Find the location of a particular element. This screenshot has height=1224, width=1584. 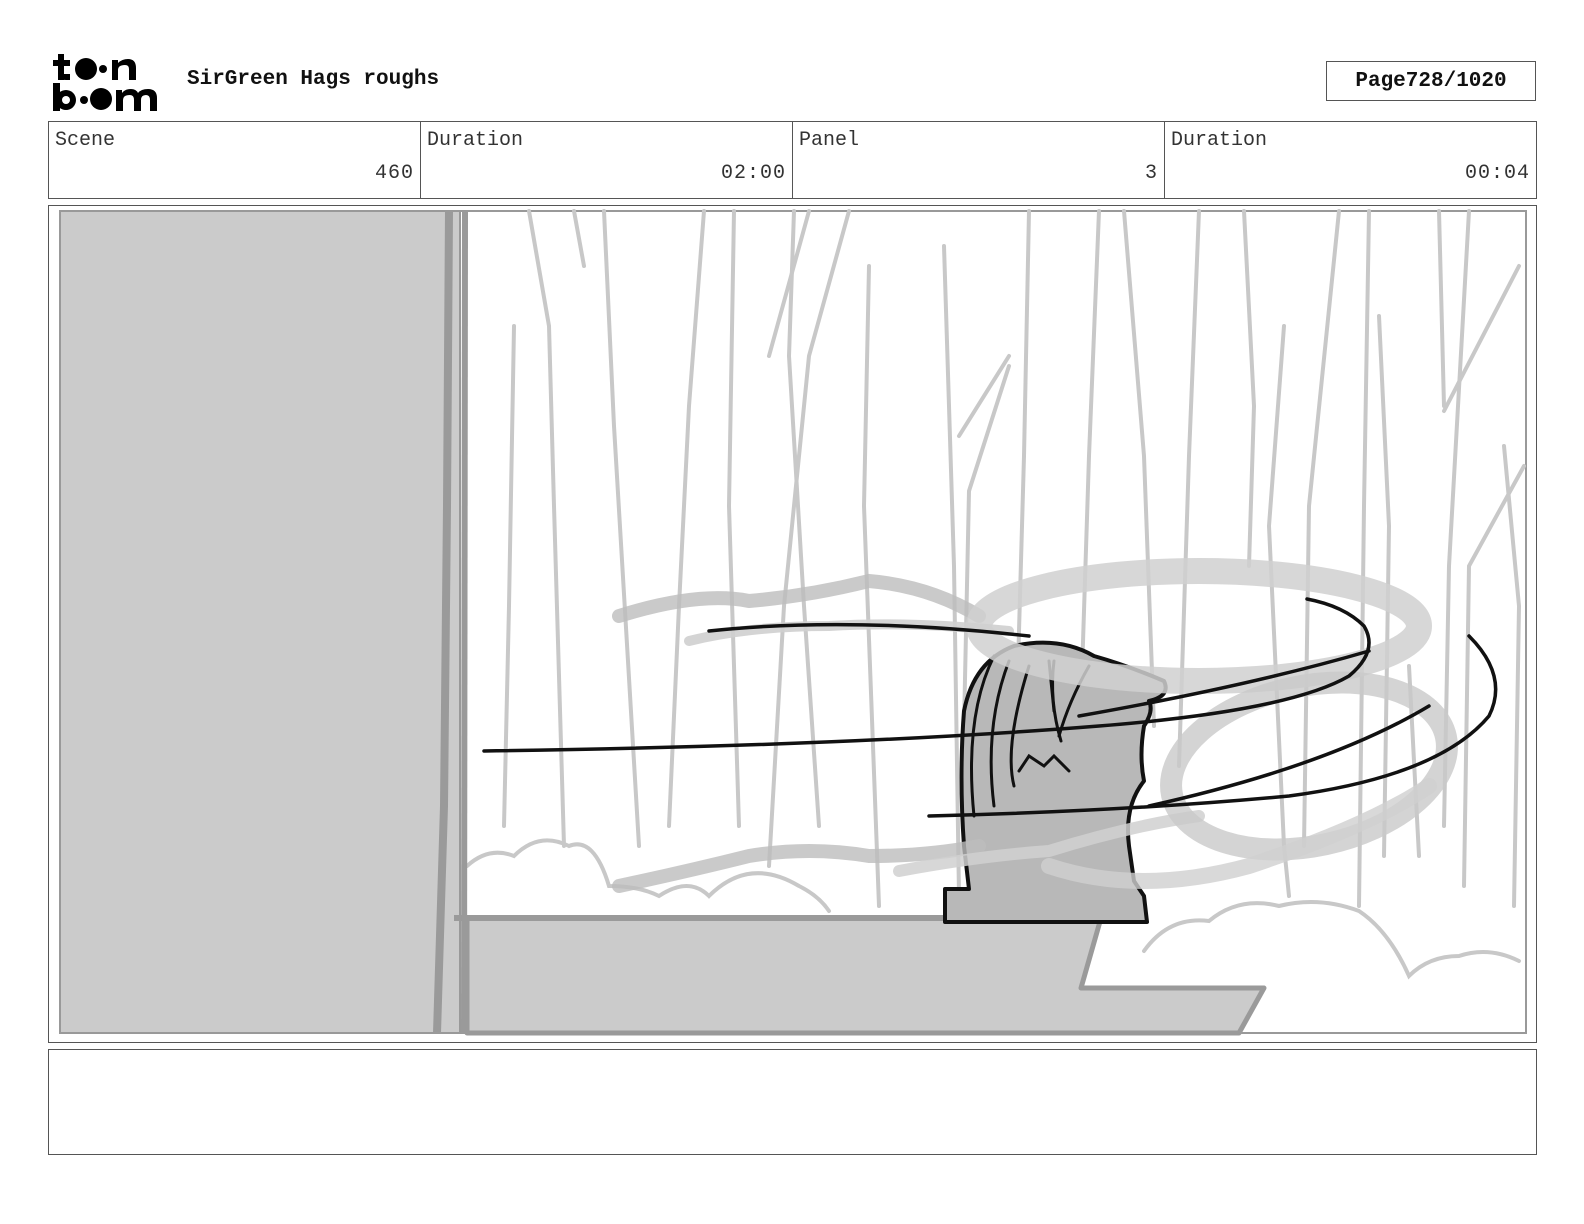

scene-duration-label: Duration is located at coordinates (475, 140).